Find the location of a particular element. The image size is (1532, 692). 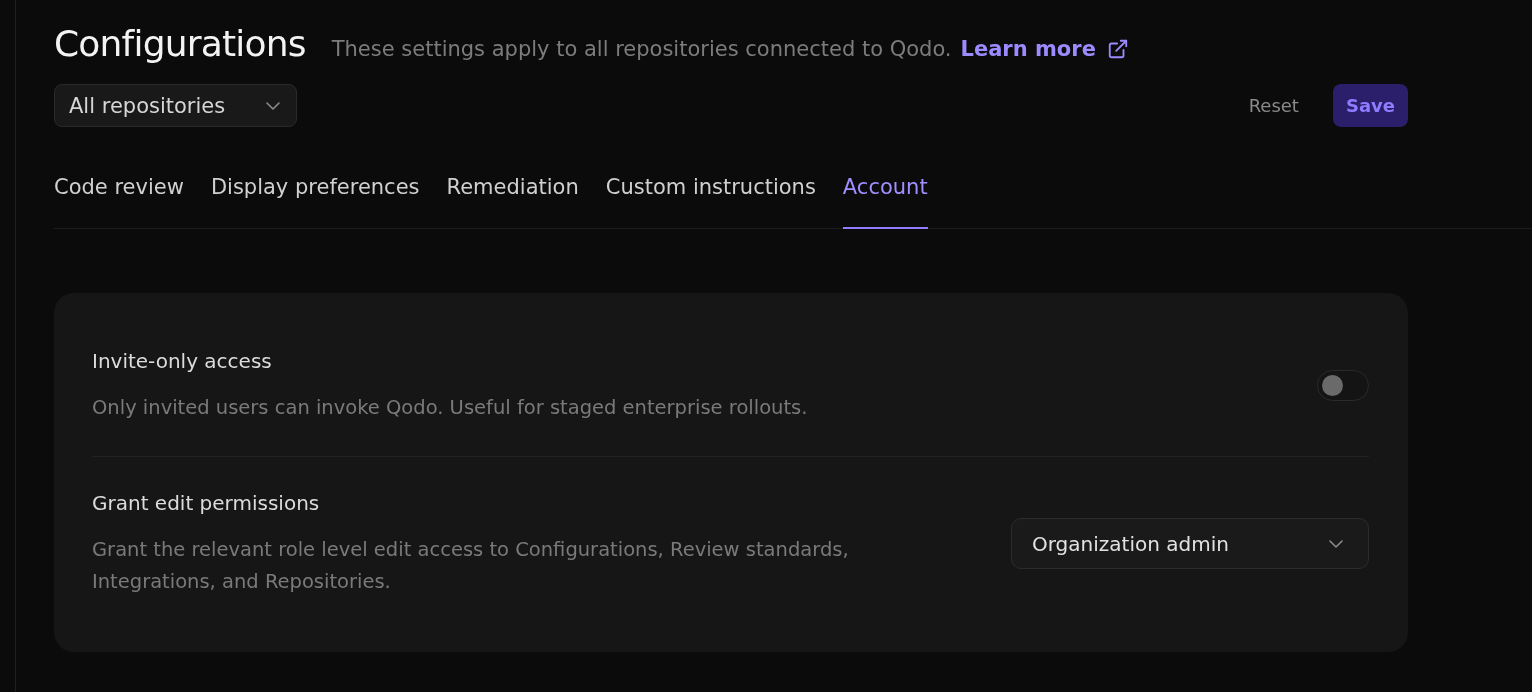

setting-title: Invite-only access is located at coordinates (182, 361).